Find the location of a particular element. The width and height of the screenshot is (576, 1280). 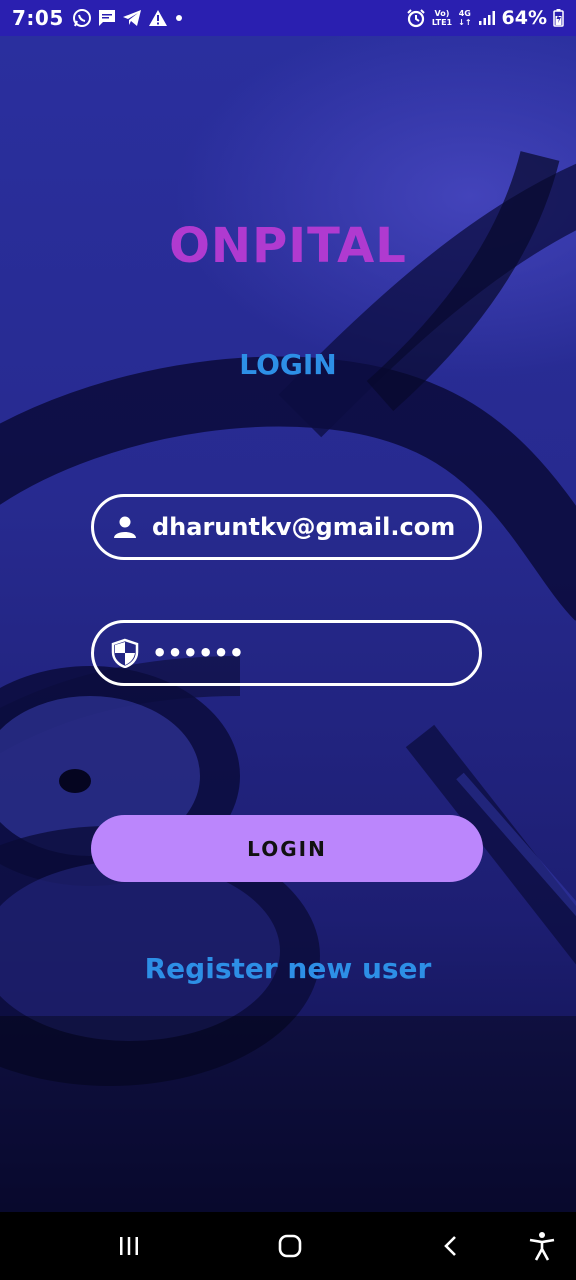

login-heading: LOGIN is located at coordinates (288, 364).